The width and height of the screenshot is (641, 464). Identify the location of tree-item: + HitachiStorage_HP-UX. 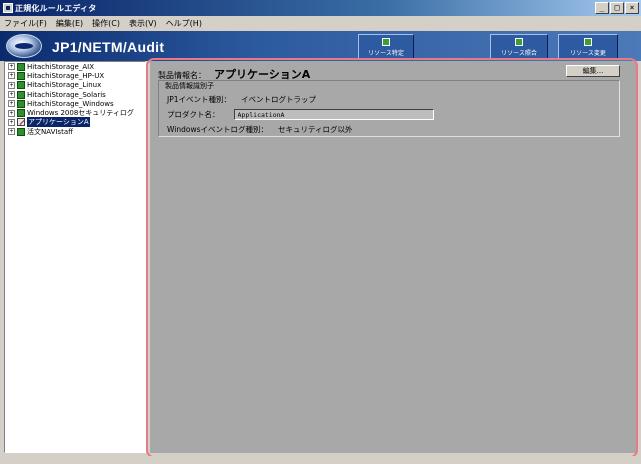
(75, 75).